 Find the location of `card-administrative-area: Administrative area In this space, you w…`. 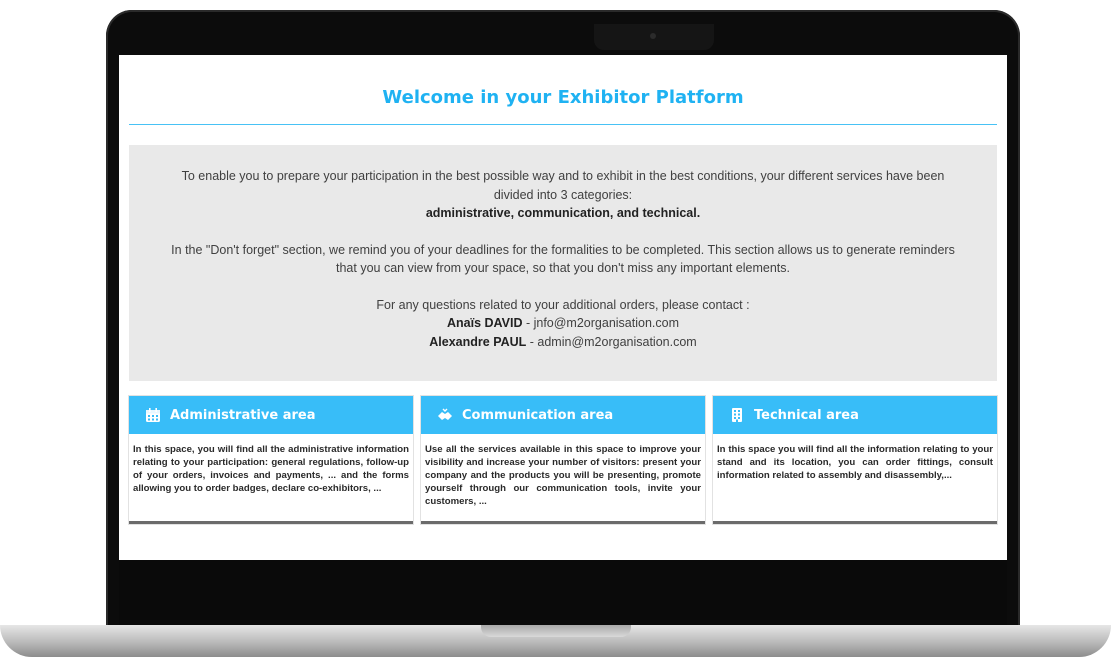

card-administrative-area: Administrative area In this space, you w… is located at coordinates (271, 460).